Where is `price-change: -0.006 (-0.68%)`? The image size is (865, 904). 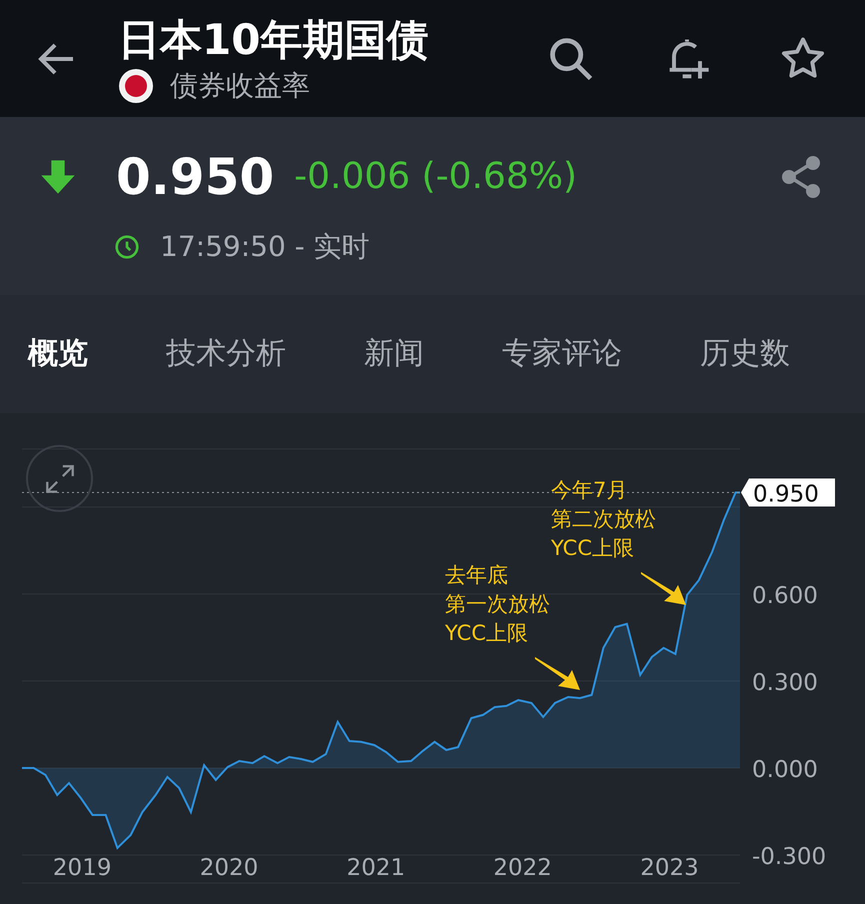 price-change: -0.006 (-0.68%) is located at coordinates (436, 177).